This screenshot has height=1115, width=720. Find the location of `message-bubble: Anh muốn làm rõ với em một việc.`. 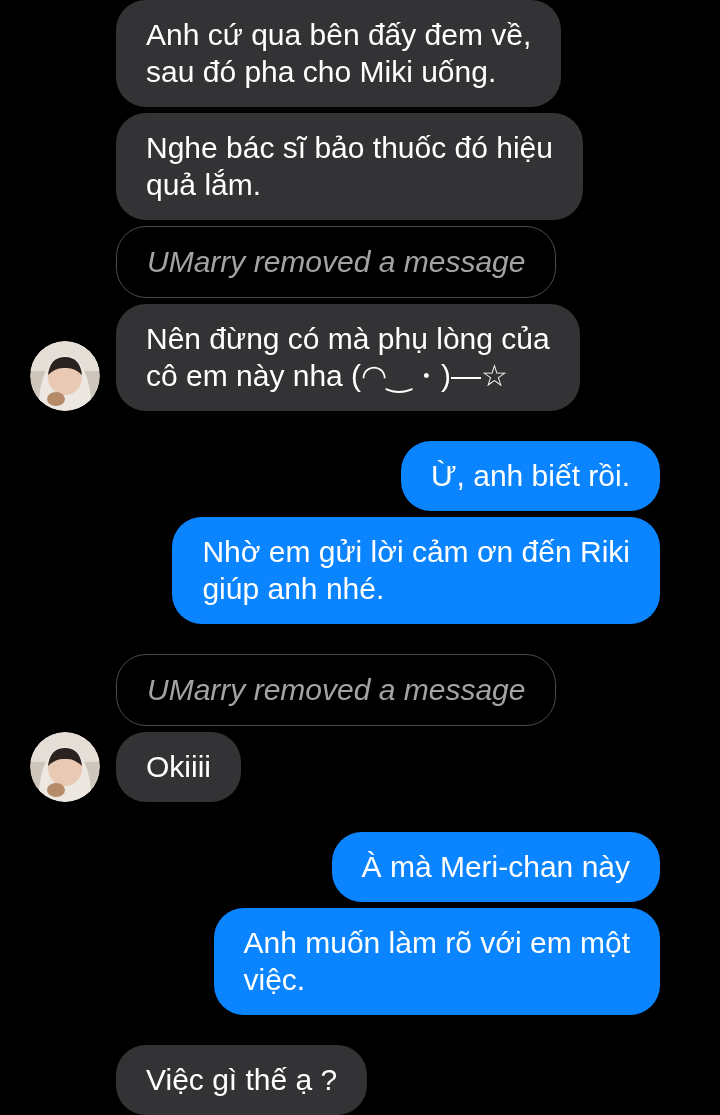

message-bubble: Anh muốn làm rõ với em một việc. is located at coordinates (436, 961).